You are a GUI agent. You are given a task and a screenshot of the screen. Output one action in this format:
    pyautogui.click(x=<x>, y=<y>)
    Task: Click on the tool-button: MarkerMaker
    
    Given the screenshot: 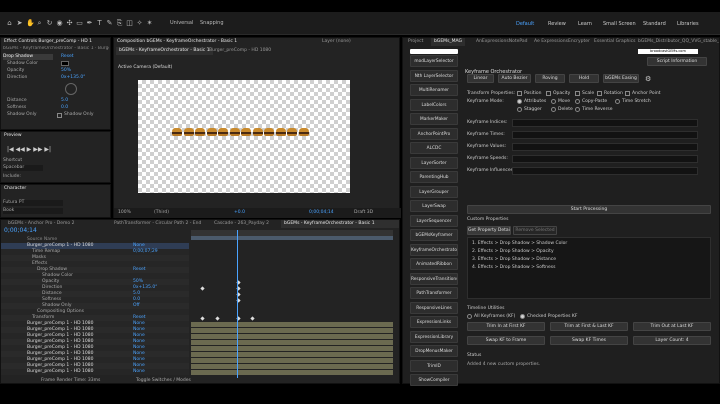 What is the action you would take?
    pyautogui.click(x=434, y=119)
    